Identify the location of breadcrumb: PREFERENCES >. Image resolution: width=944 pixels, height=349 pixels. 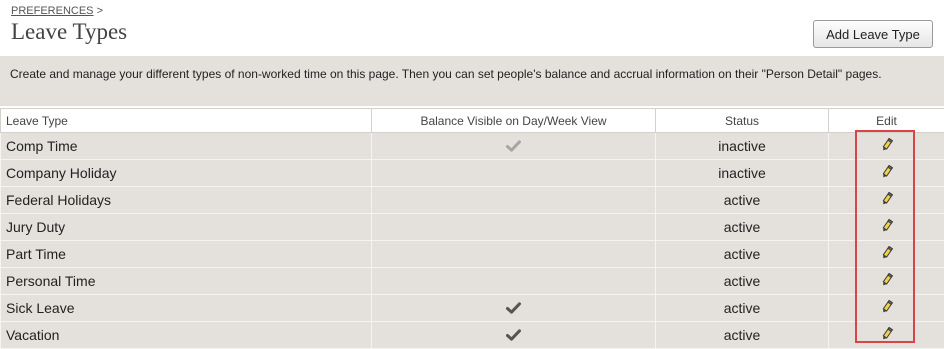
(57, 11).